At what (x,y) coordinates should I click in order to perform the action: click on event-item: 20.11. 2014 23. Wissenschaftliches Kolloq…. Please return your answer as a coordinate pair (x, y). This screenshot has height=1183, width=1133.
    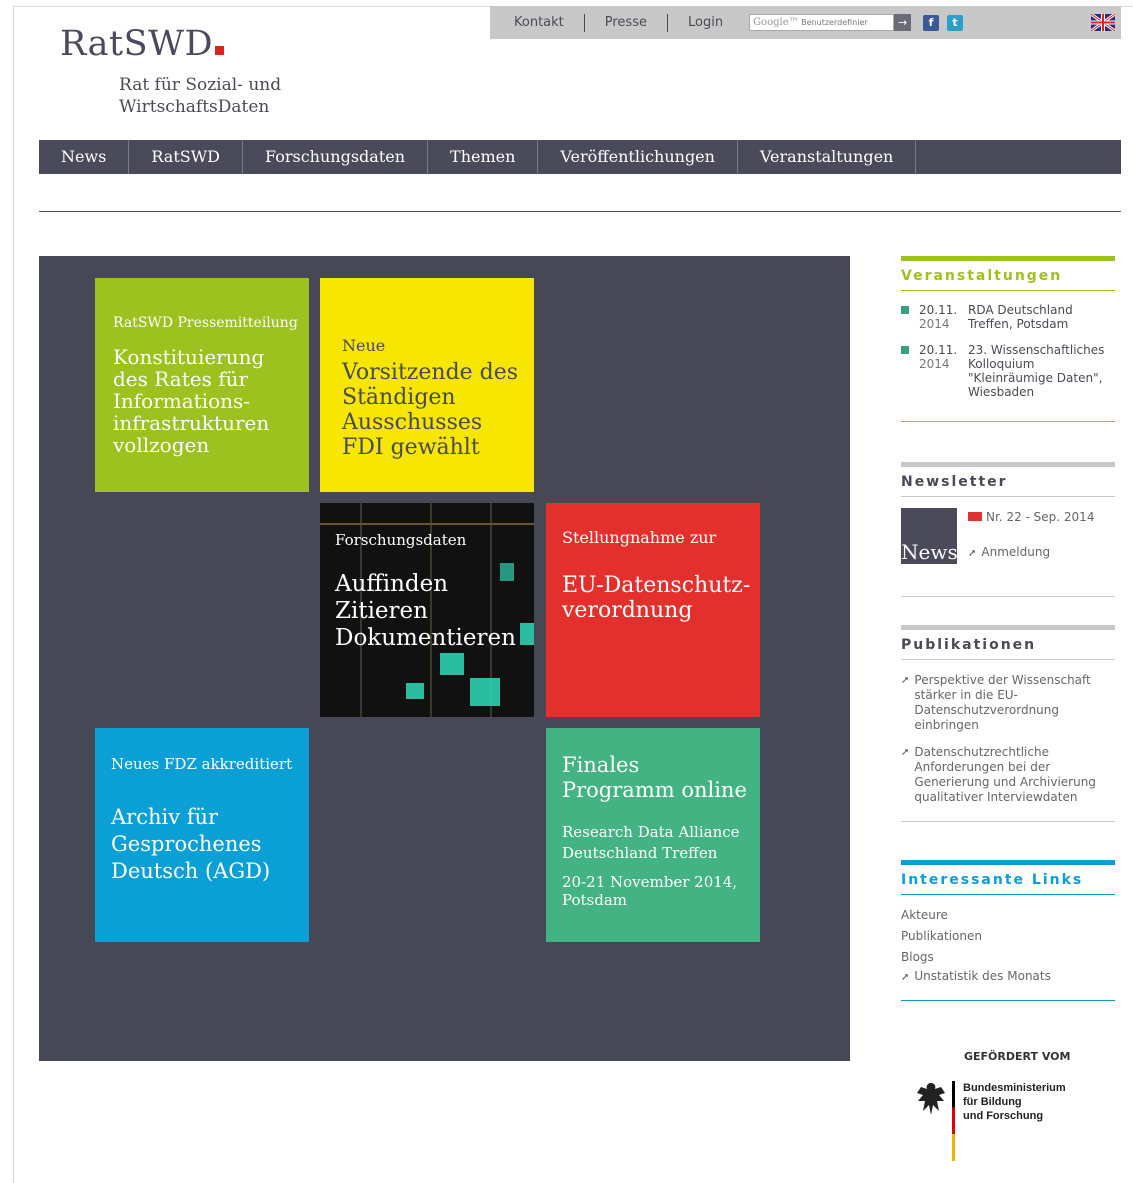
    Looking at the image, I should click on (1008, 371).